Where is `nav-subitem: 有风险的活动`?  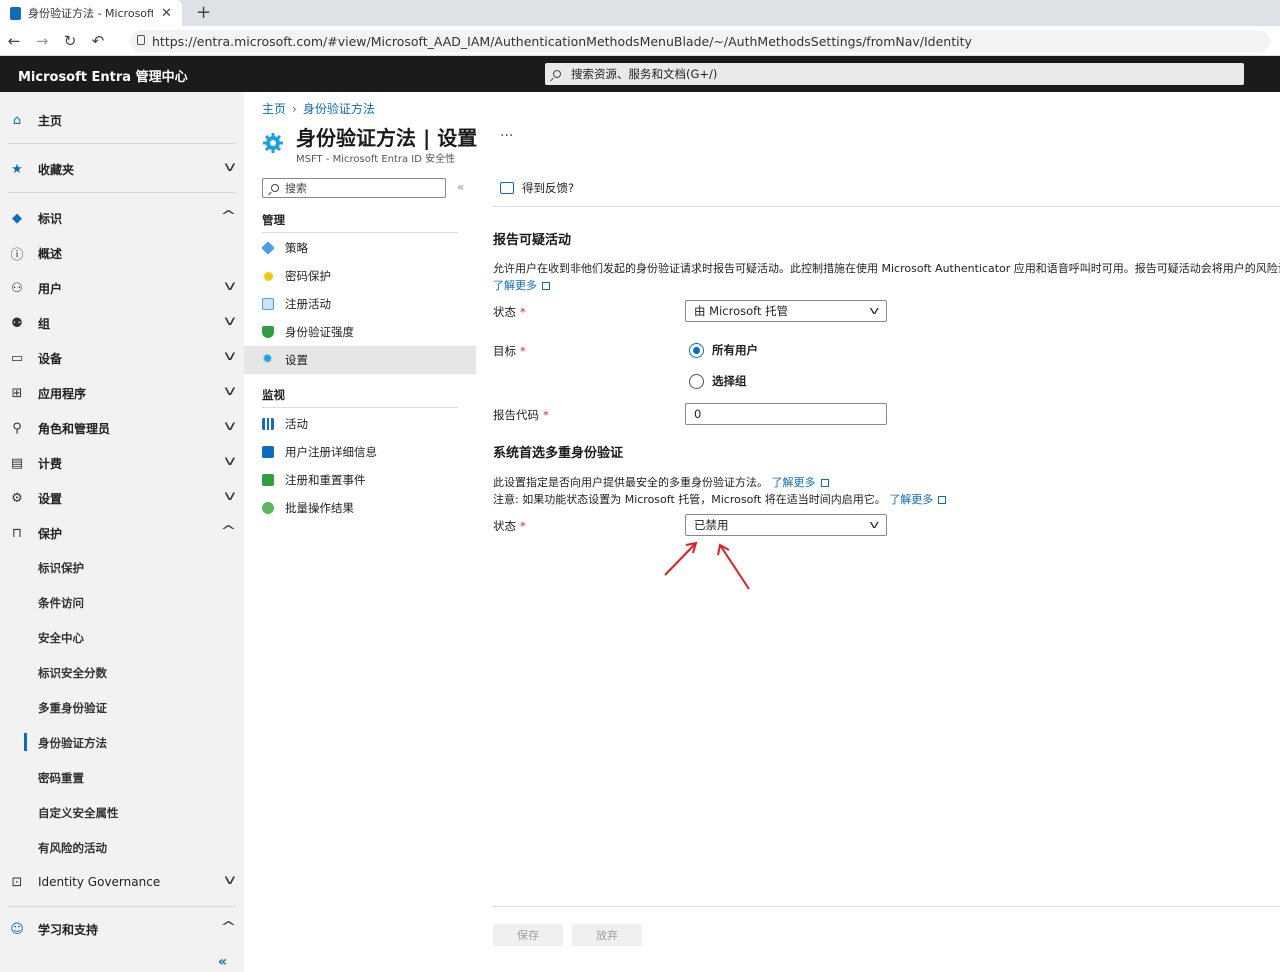 nav-subitem: 有风险的活动 is located at coordinates (72, 848).